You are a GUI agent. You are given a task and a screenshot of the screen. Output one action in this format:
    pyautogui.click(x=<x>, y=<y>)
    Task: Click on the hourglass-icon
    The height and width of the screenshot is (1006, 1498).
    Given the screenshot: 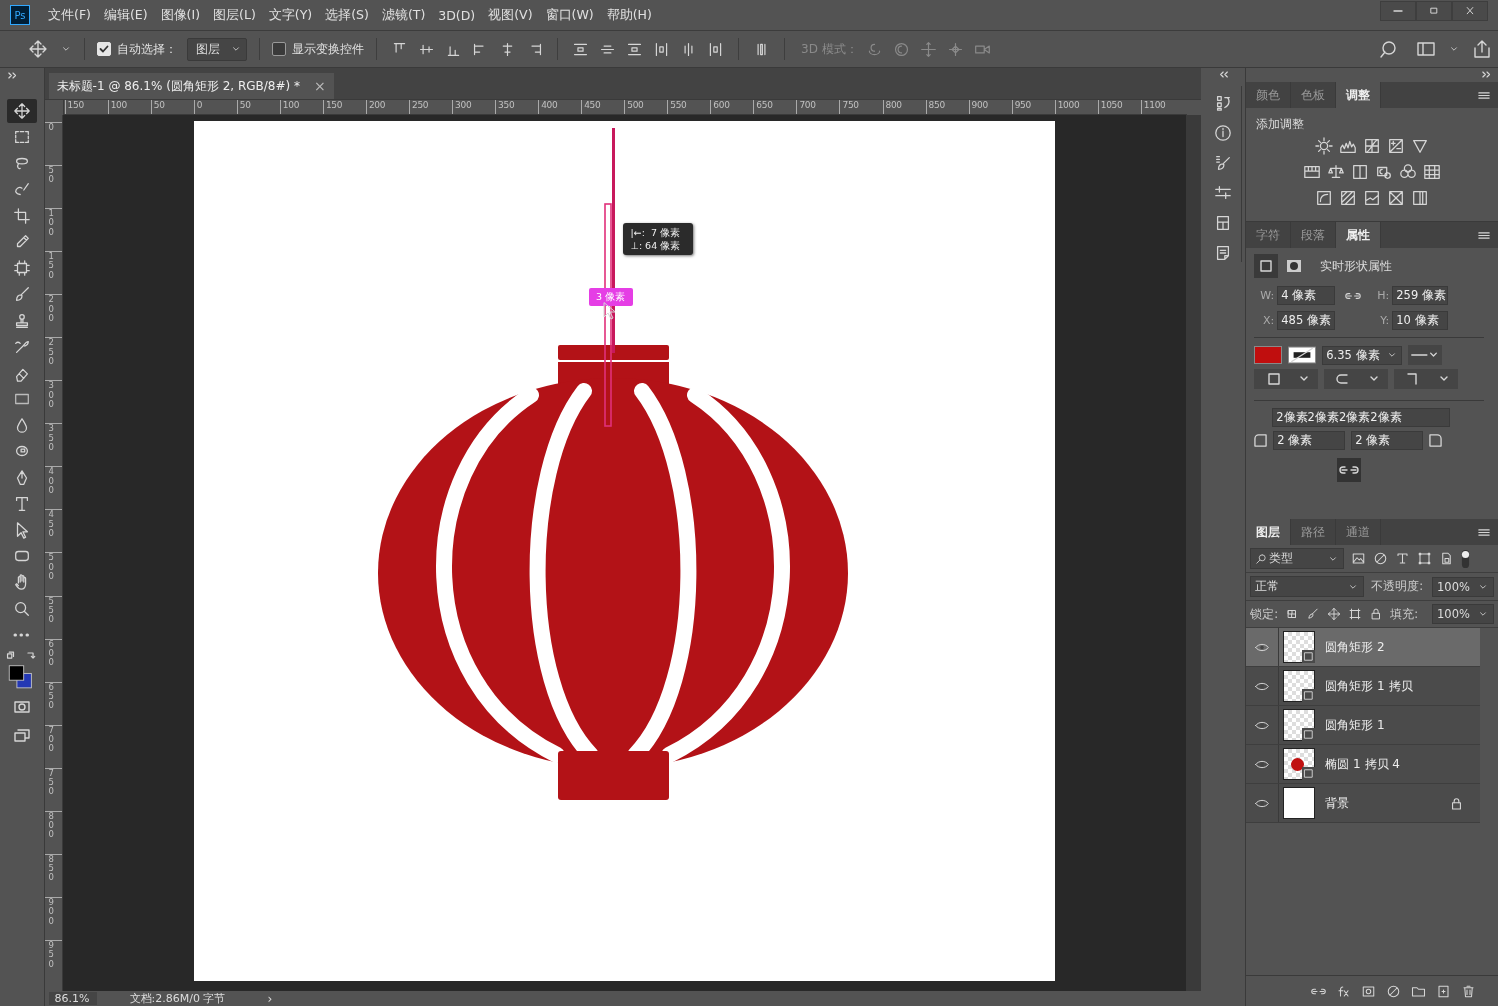 What is the action you would take?
    pyautogui.click(x=1396, y=198)
    